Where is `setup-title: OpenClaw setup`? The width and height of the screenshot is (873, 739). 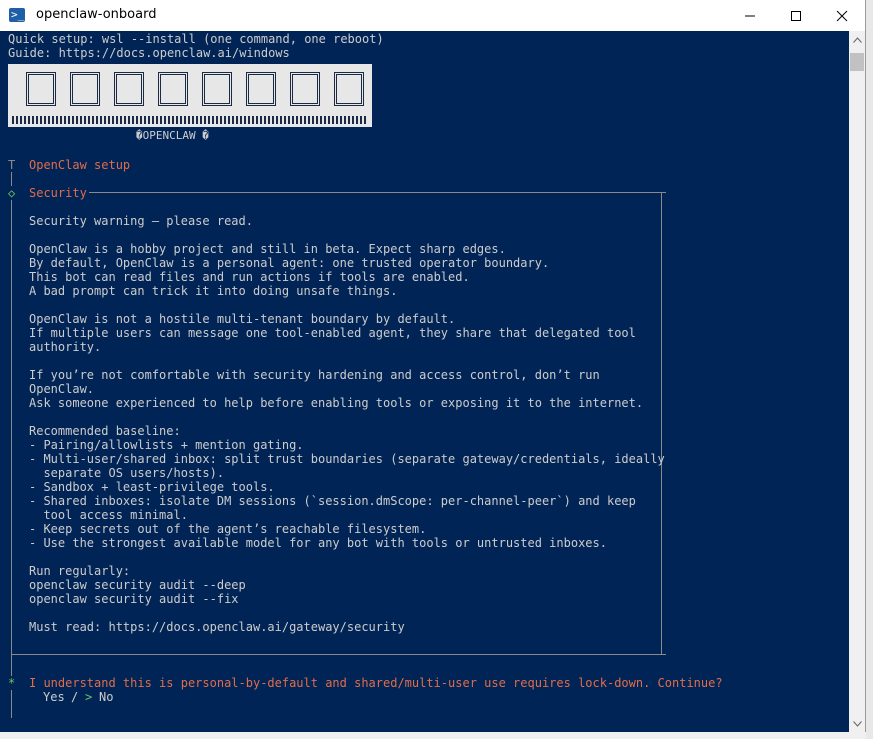 setup-title: OpenClaw setup is located at coordinates (80, 165).